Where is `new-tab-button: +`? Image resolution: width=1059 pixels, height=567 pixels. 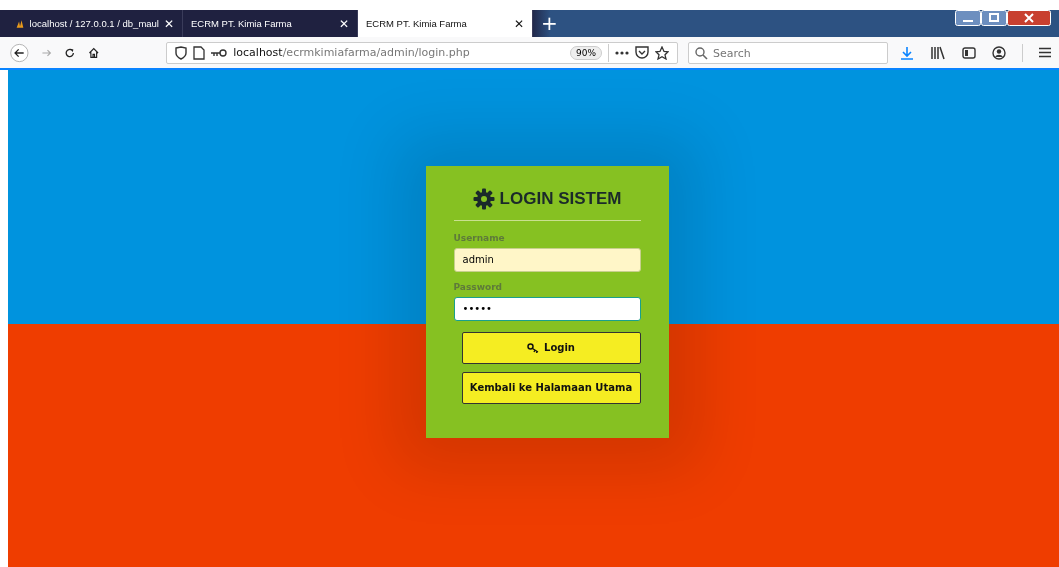 new-tab-button: + is located at coordinates (549, 23).